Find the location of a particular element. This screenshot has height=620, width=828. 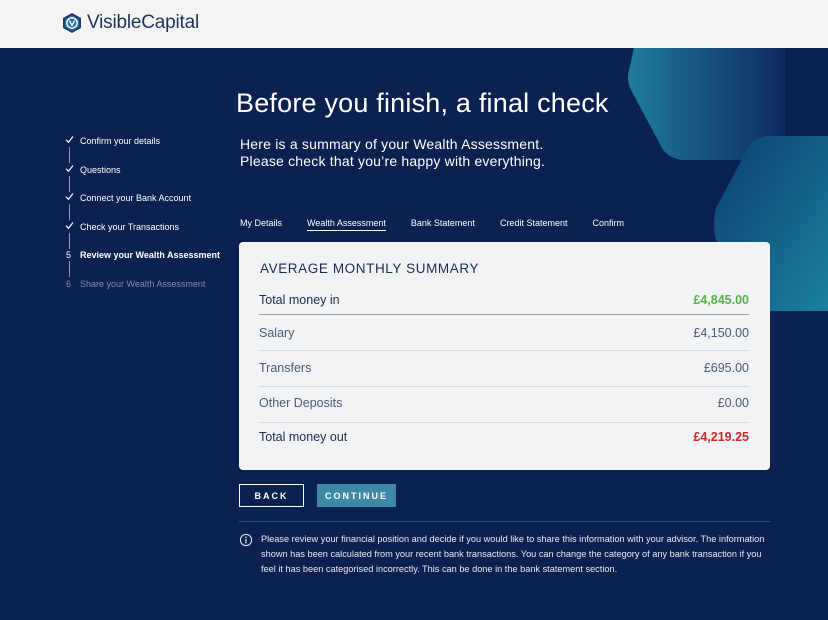

brand-name: VisibleCapital is located at coordinates (143, 22).